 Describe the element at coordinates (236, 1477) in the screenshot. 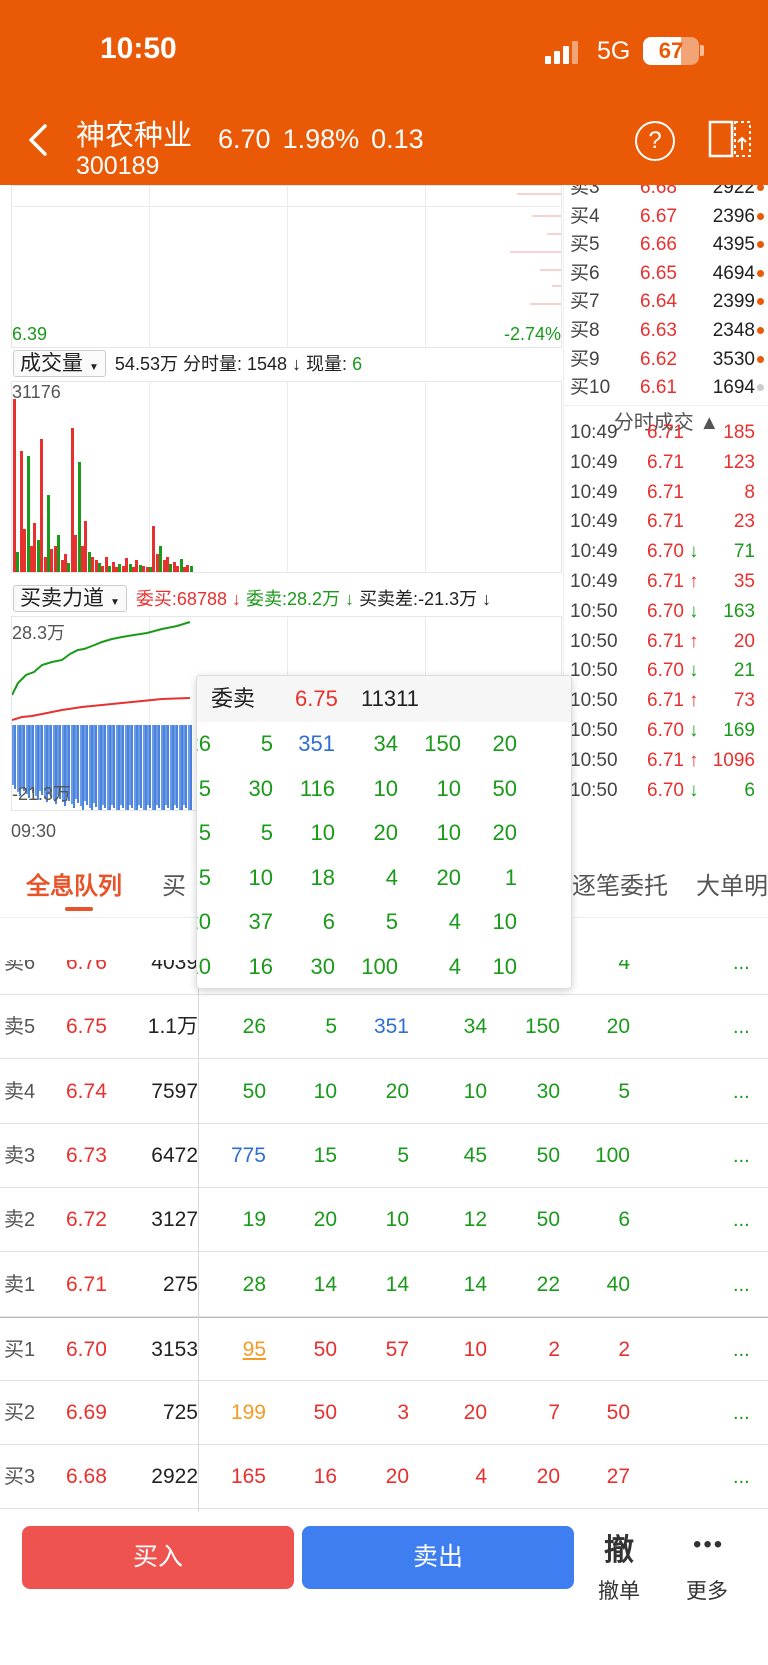

I see `queue-cell: 165` at that location.